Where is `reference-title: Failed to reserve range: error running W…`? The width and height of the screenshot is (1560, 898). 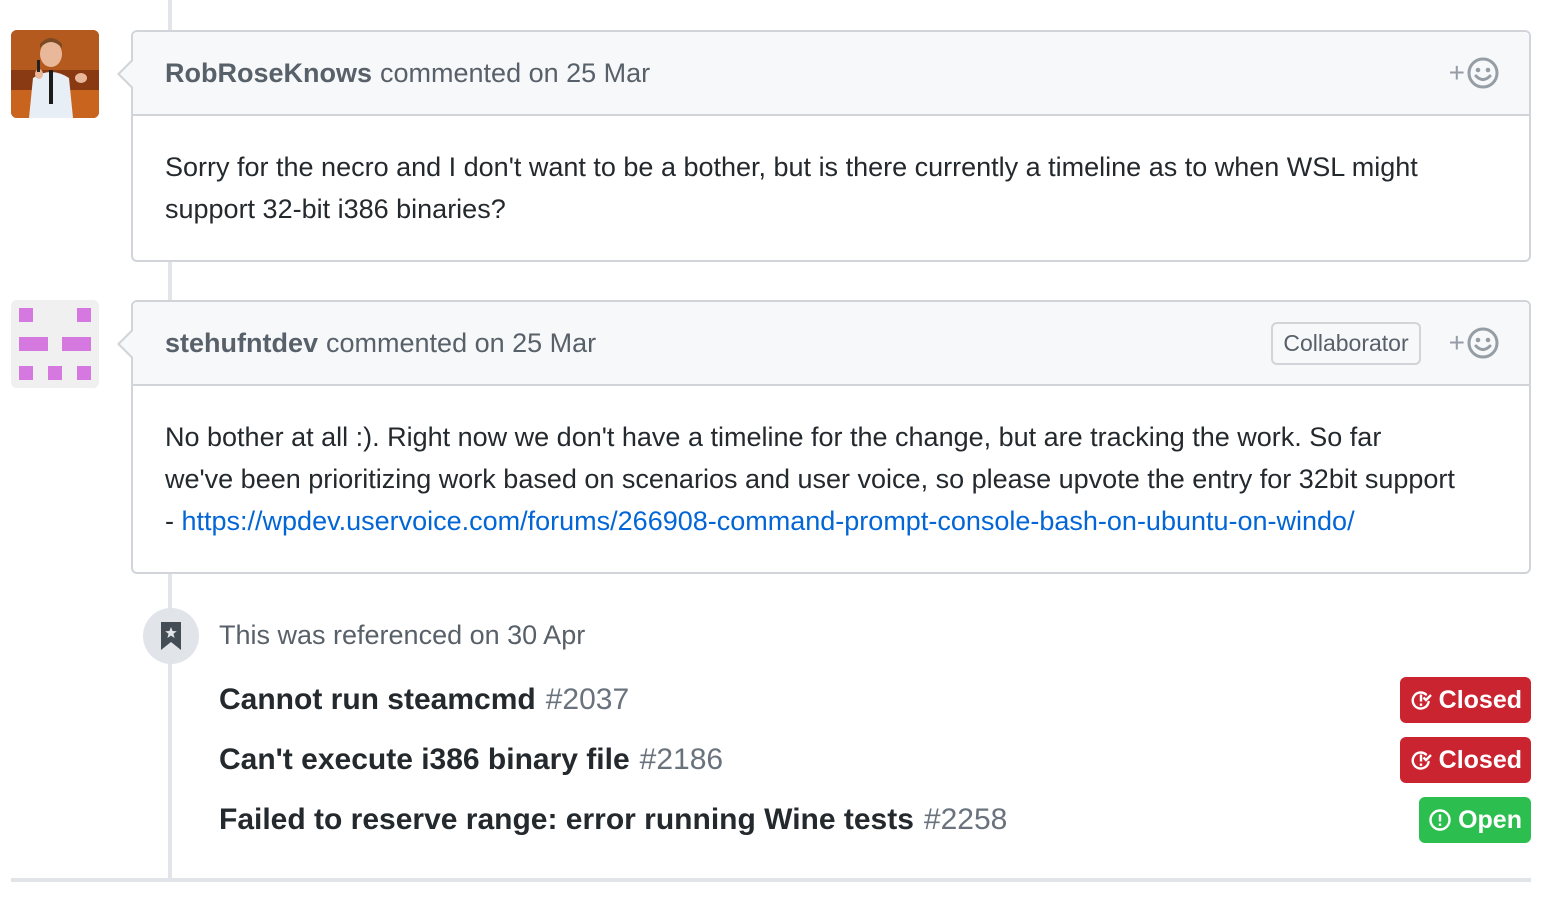
reference-title: Failed to reserve range: error running W… is located at coordinates (566, 820).